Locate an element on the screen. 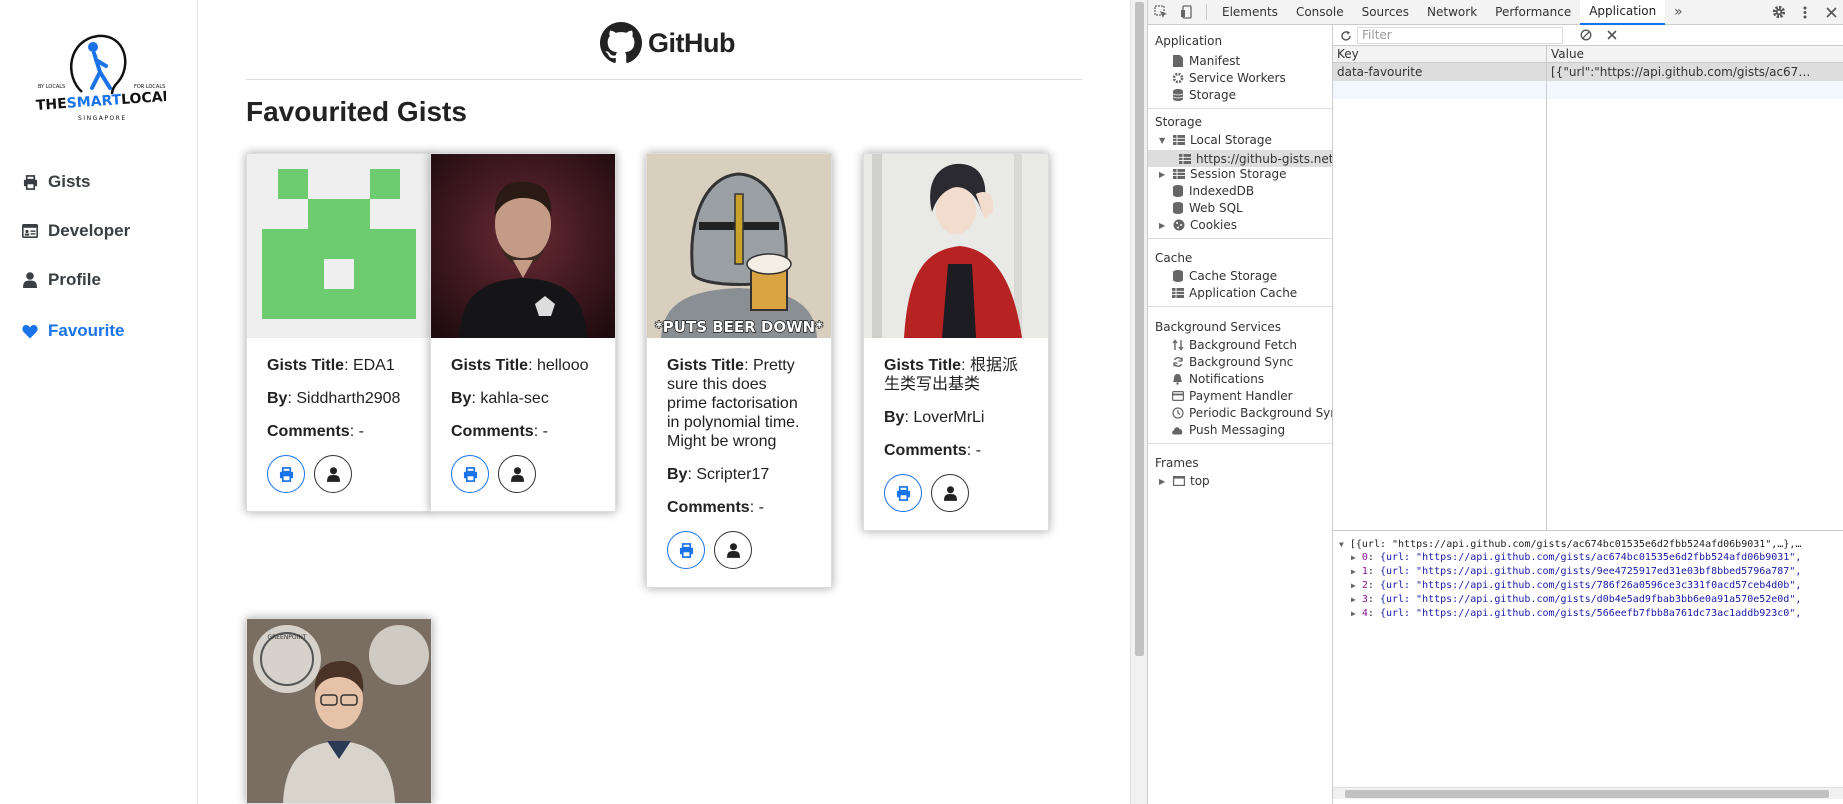 The width and height of the screenshot is (1843, 804). bell-icon is located at coordinates (1177, 379).